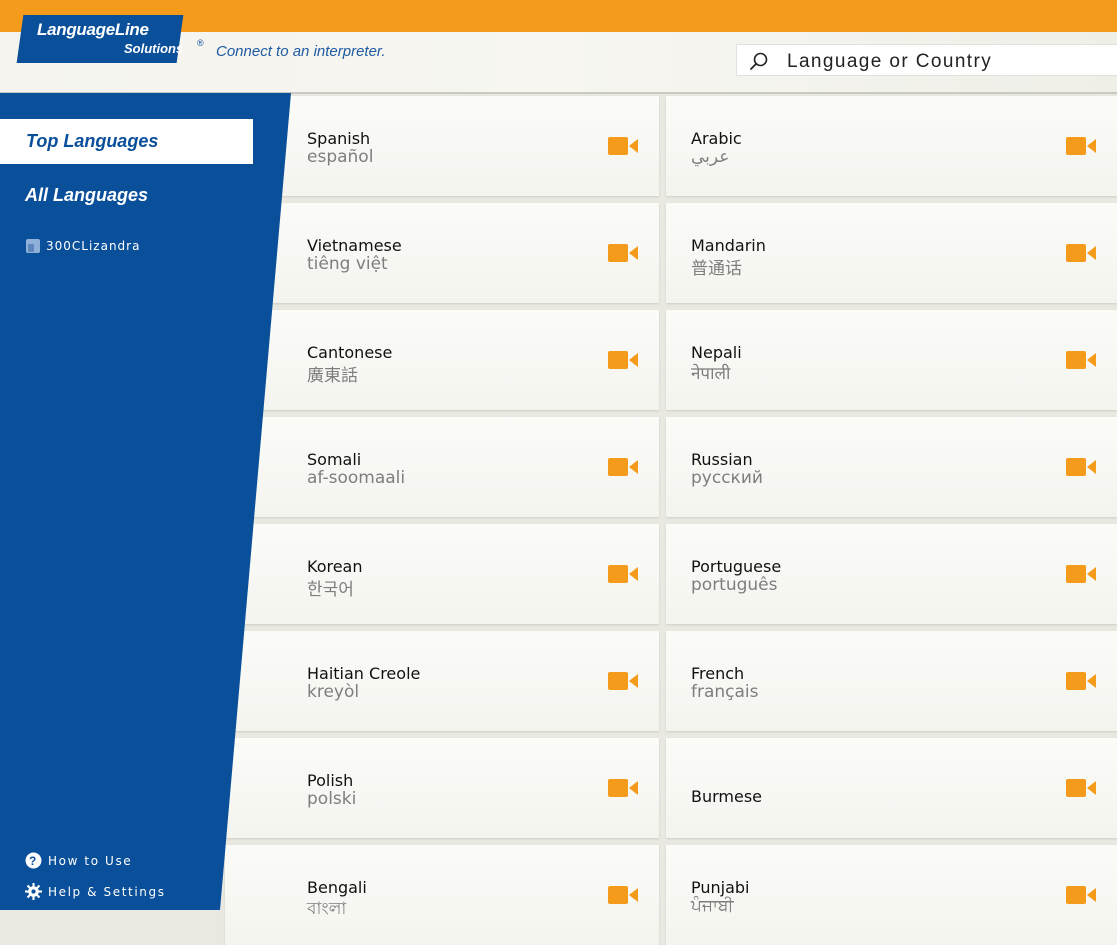 Image resolution: width=1117 pixels, height=945 pixels. Describe the element at coordinates (93, 246) in the screenshot. I see `user-name: 300CLizandra` at that location.